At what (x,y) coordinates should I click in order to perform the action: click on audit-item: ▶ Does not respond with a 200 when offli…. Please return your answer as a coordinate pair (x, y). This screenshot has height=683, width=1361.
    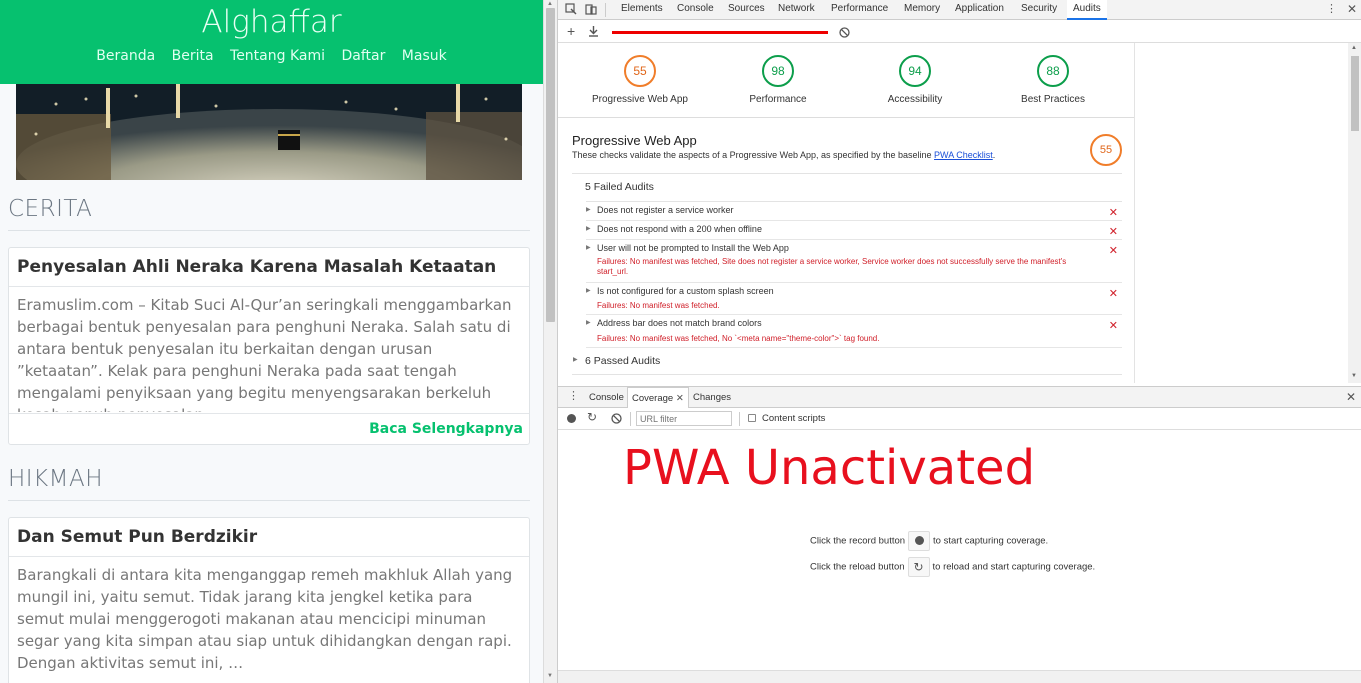
    Looking at the image, I should click on (854, 230).